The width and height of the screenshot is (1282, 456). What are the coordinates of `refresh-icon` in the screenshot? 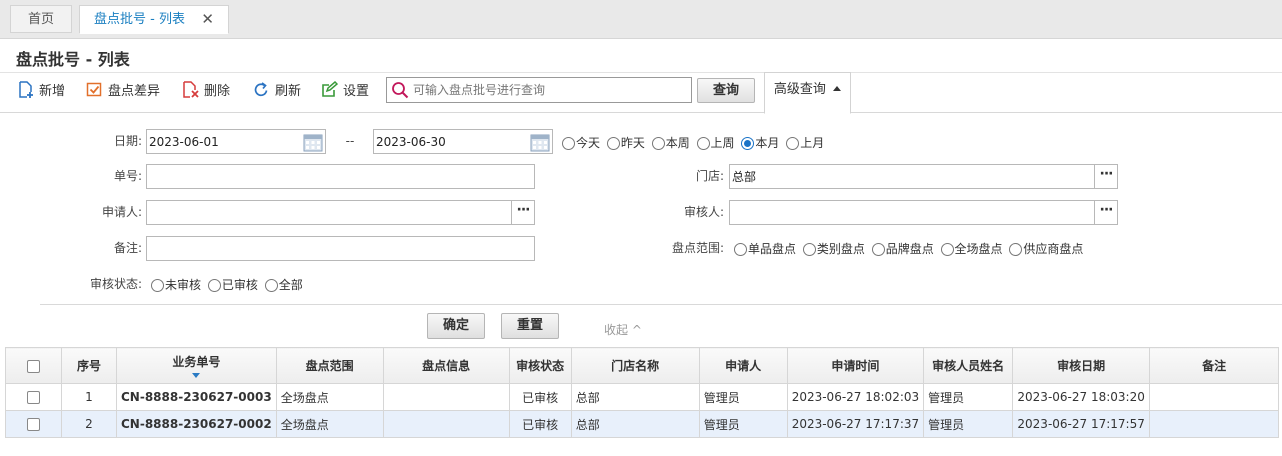 It's located at (261, 89).